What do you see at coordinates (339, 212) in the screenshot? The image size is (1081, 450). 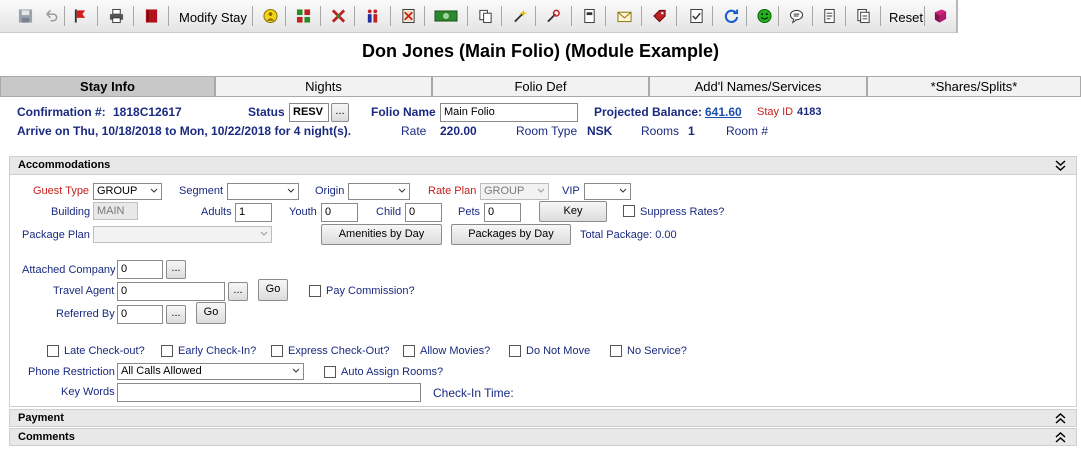 I see `youth-input: 0` at bounding box center [339, 212].